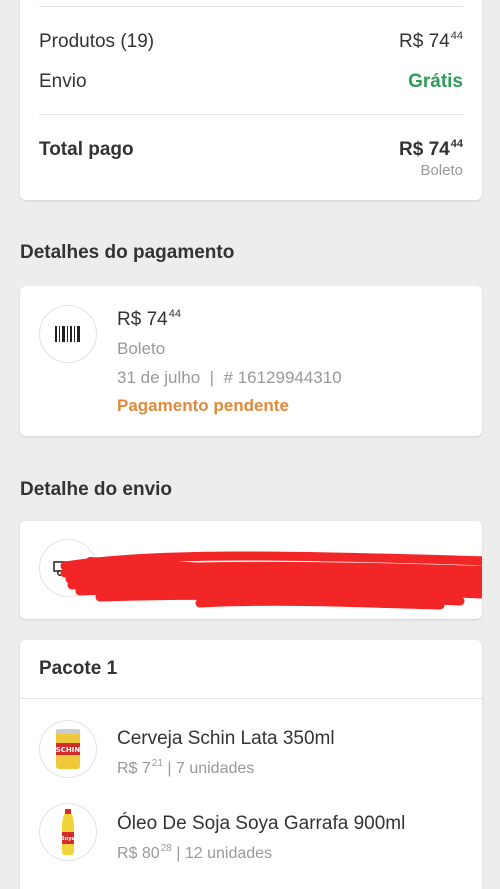 The image size is (500, 889). What do you see at coordinates (68, 832) in the screenshot?
I see `item-image-soya: Soya` at bounding box center [68, 832].